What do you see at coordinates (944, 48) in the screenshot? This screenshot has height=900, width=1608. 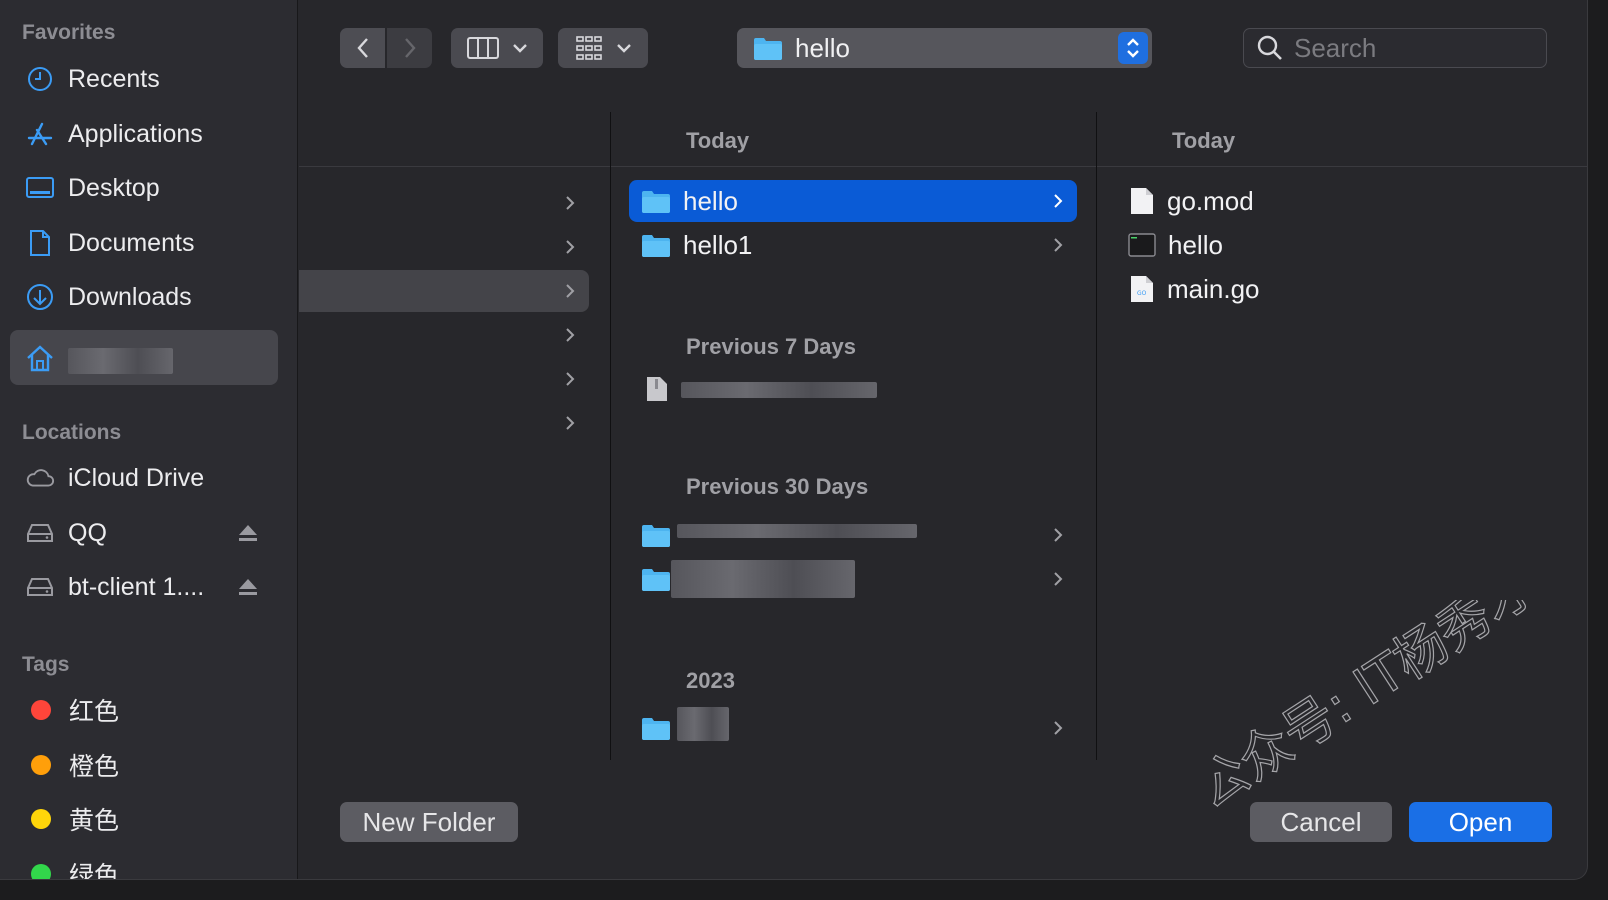 I see `location-popup: hello` at bounding box center [944, 48].